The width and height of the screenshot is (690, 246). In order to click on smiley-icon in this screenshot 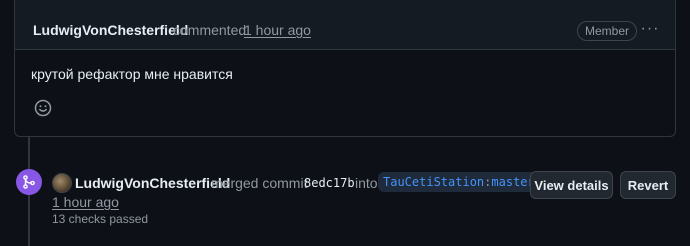, I will do `click(43, 108)`.